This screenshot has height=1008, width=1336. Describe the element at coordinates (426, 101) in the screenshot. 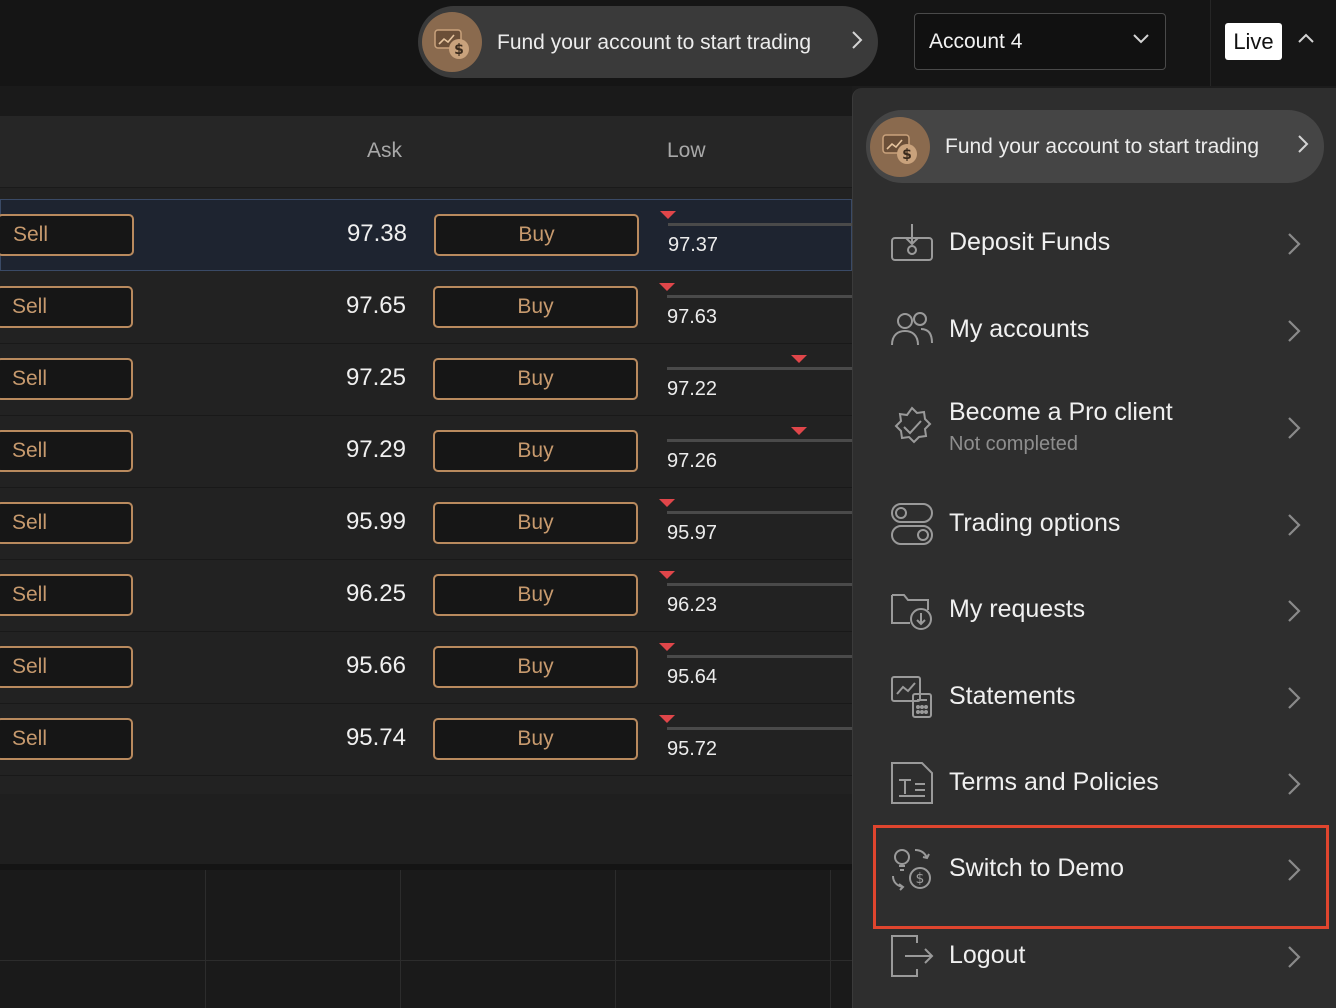

I see `toolbar-strip` at that location.